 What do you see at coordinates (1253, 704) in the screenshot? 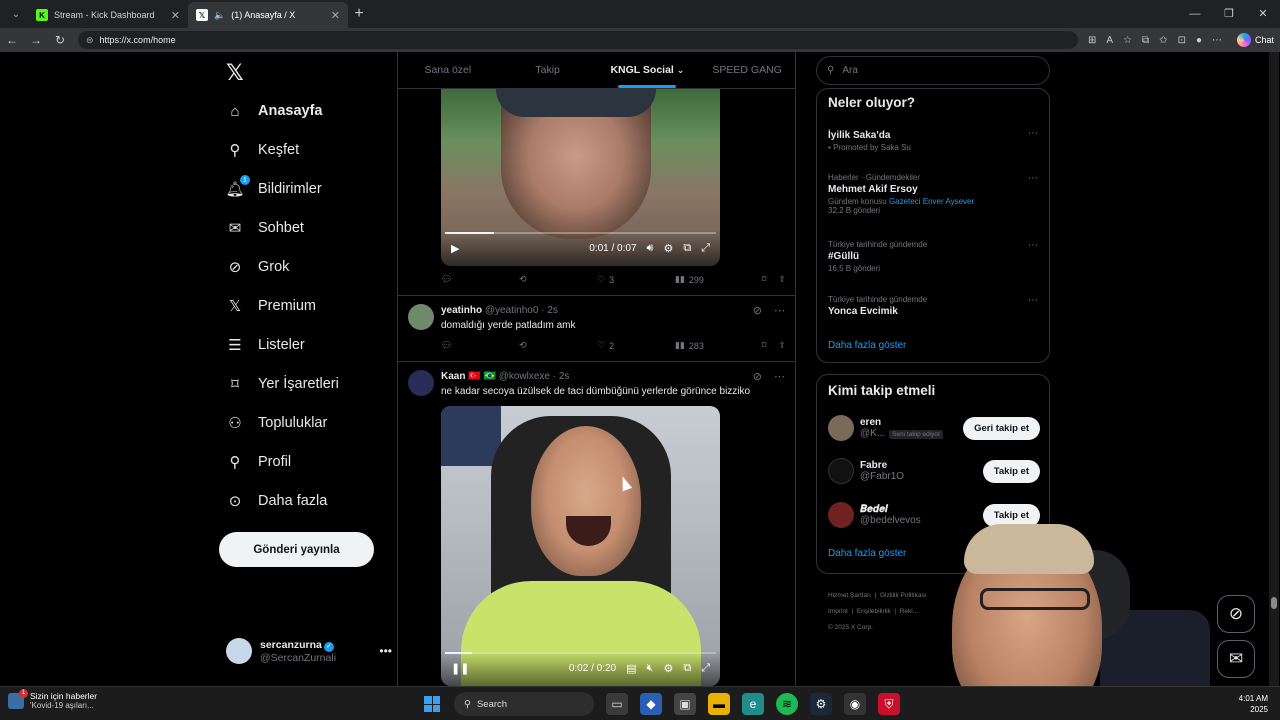
I see `system-clock: 4:01 AM 2025` at bounding box center [1253, 704].